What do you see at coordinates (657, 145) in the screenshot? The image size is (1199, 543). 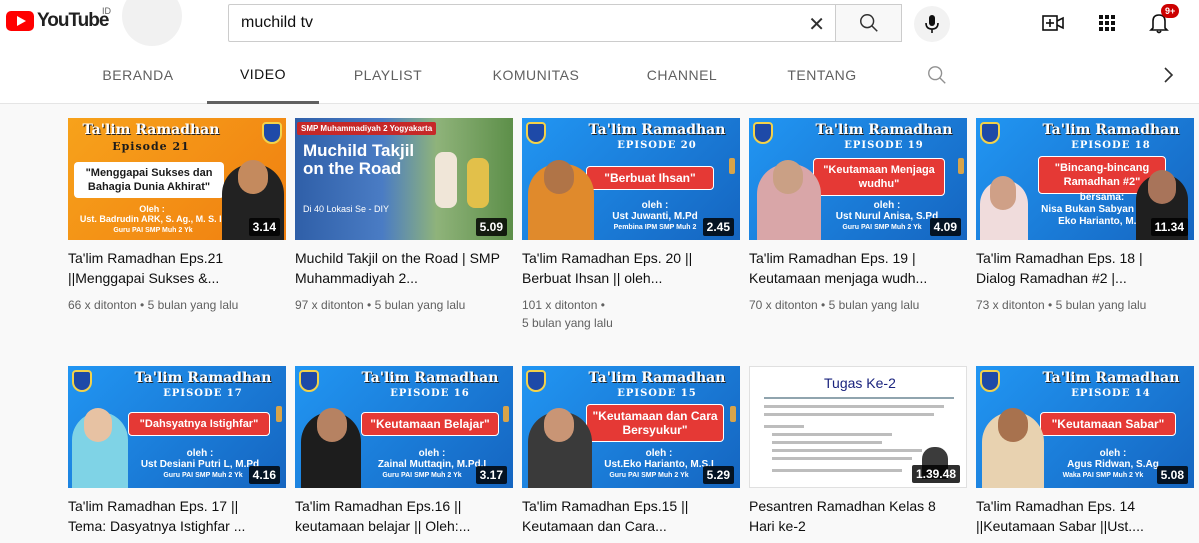 I see `thumbnail-episode: EPISODE 20` at bounding box center [657, 145].